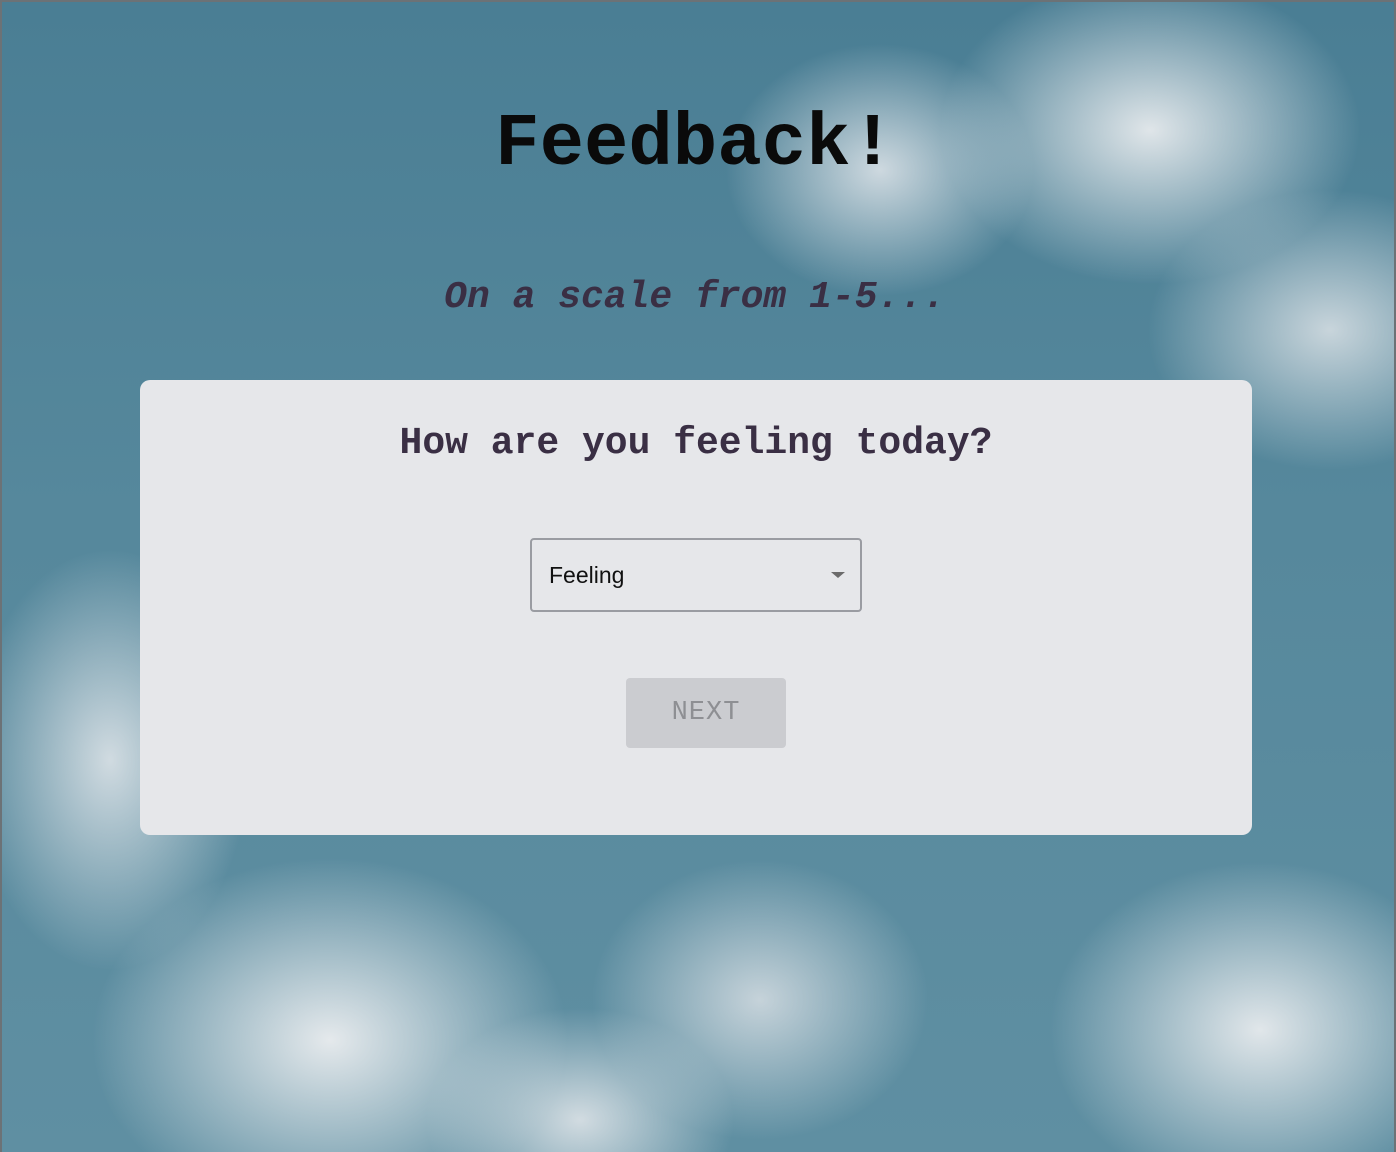  I want to click on caret-down-icon, so click(838, 575).